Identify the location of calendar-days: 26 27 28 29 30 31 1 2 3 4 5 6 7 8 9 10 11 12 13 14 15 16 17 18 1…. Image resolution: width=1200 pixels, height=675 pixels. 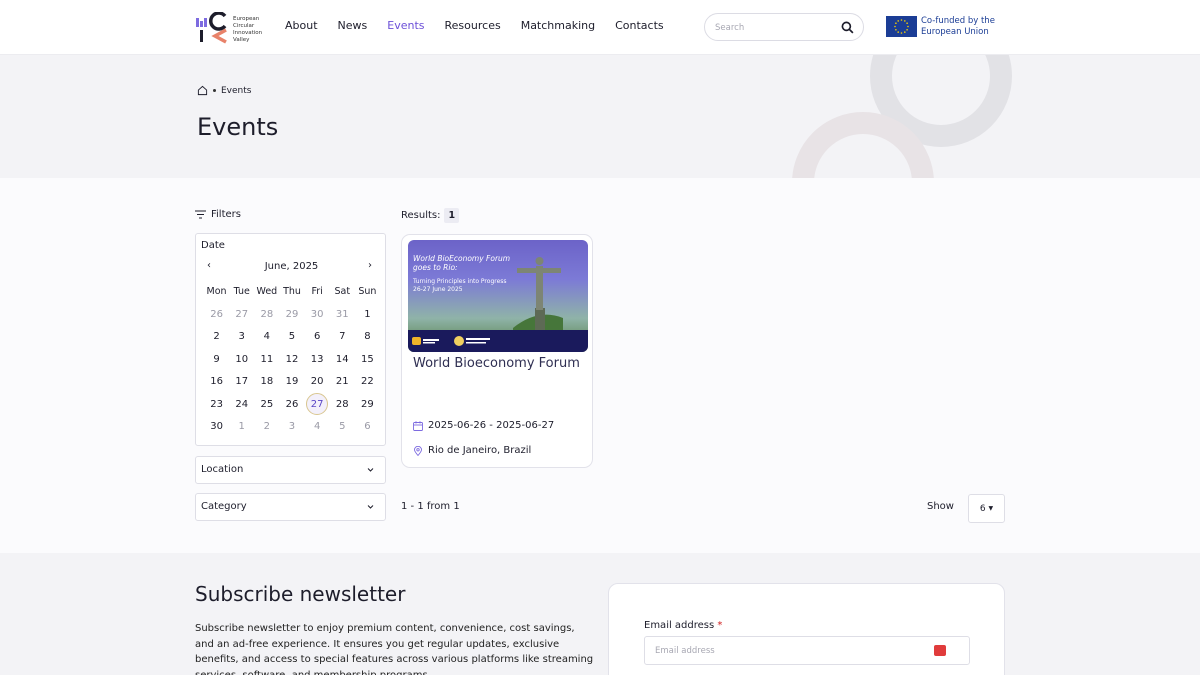
(292, 370).